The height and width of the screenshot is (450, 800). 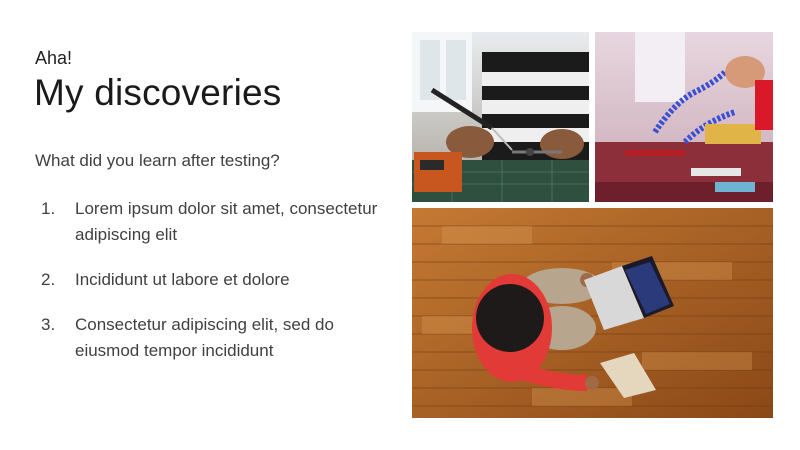 I want to click on slide-eyebrow: Aha!, so click(x=54, y=58).